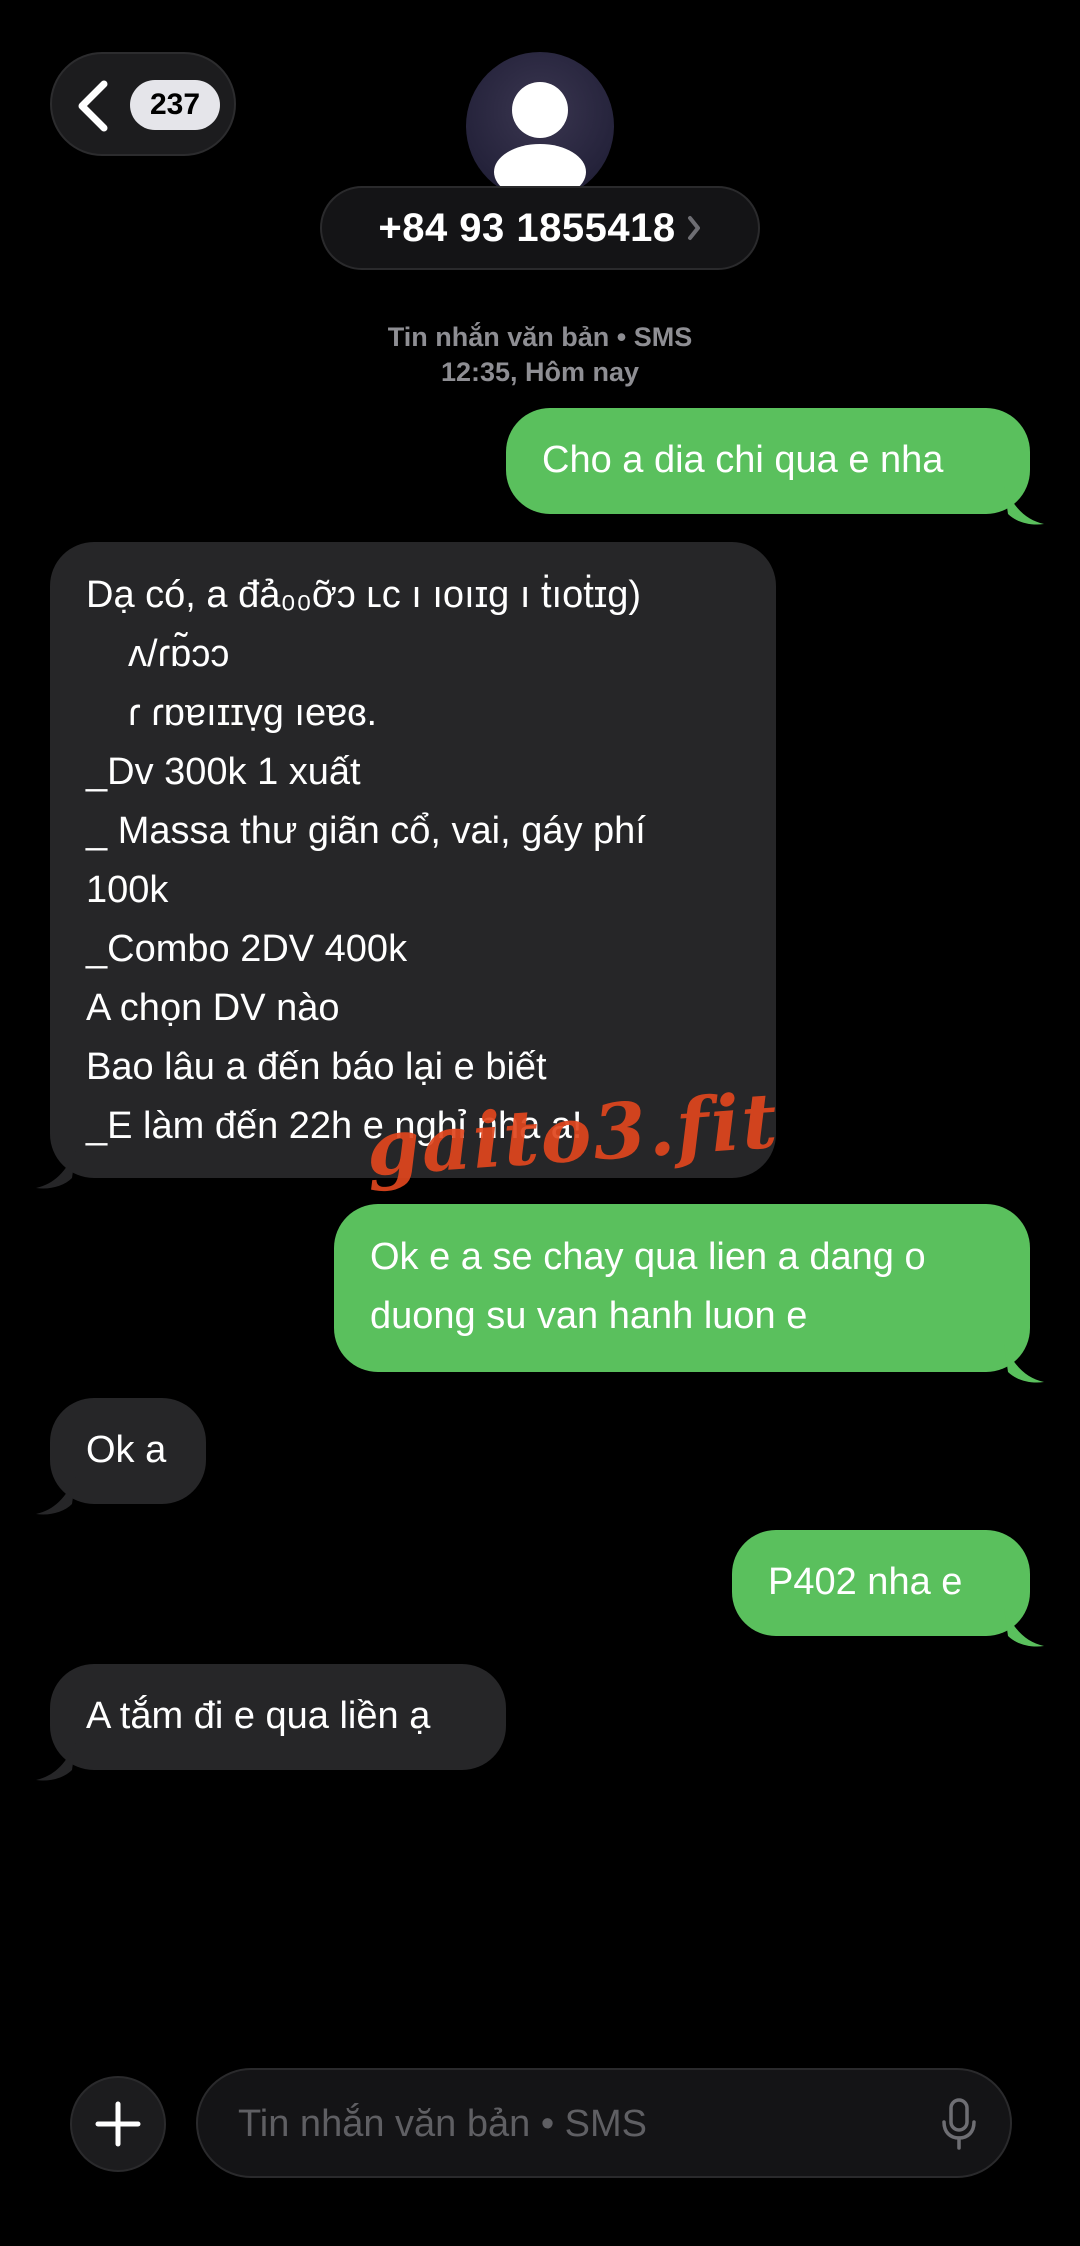 The height and width of the screenshot is (2246, 1080). I want to click on contact-avatar, so click(540, 126).